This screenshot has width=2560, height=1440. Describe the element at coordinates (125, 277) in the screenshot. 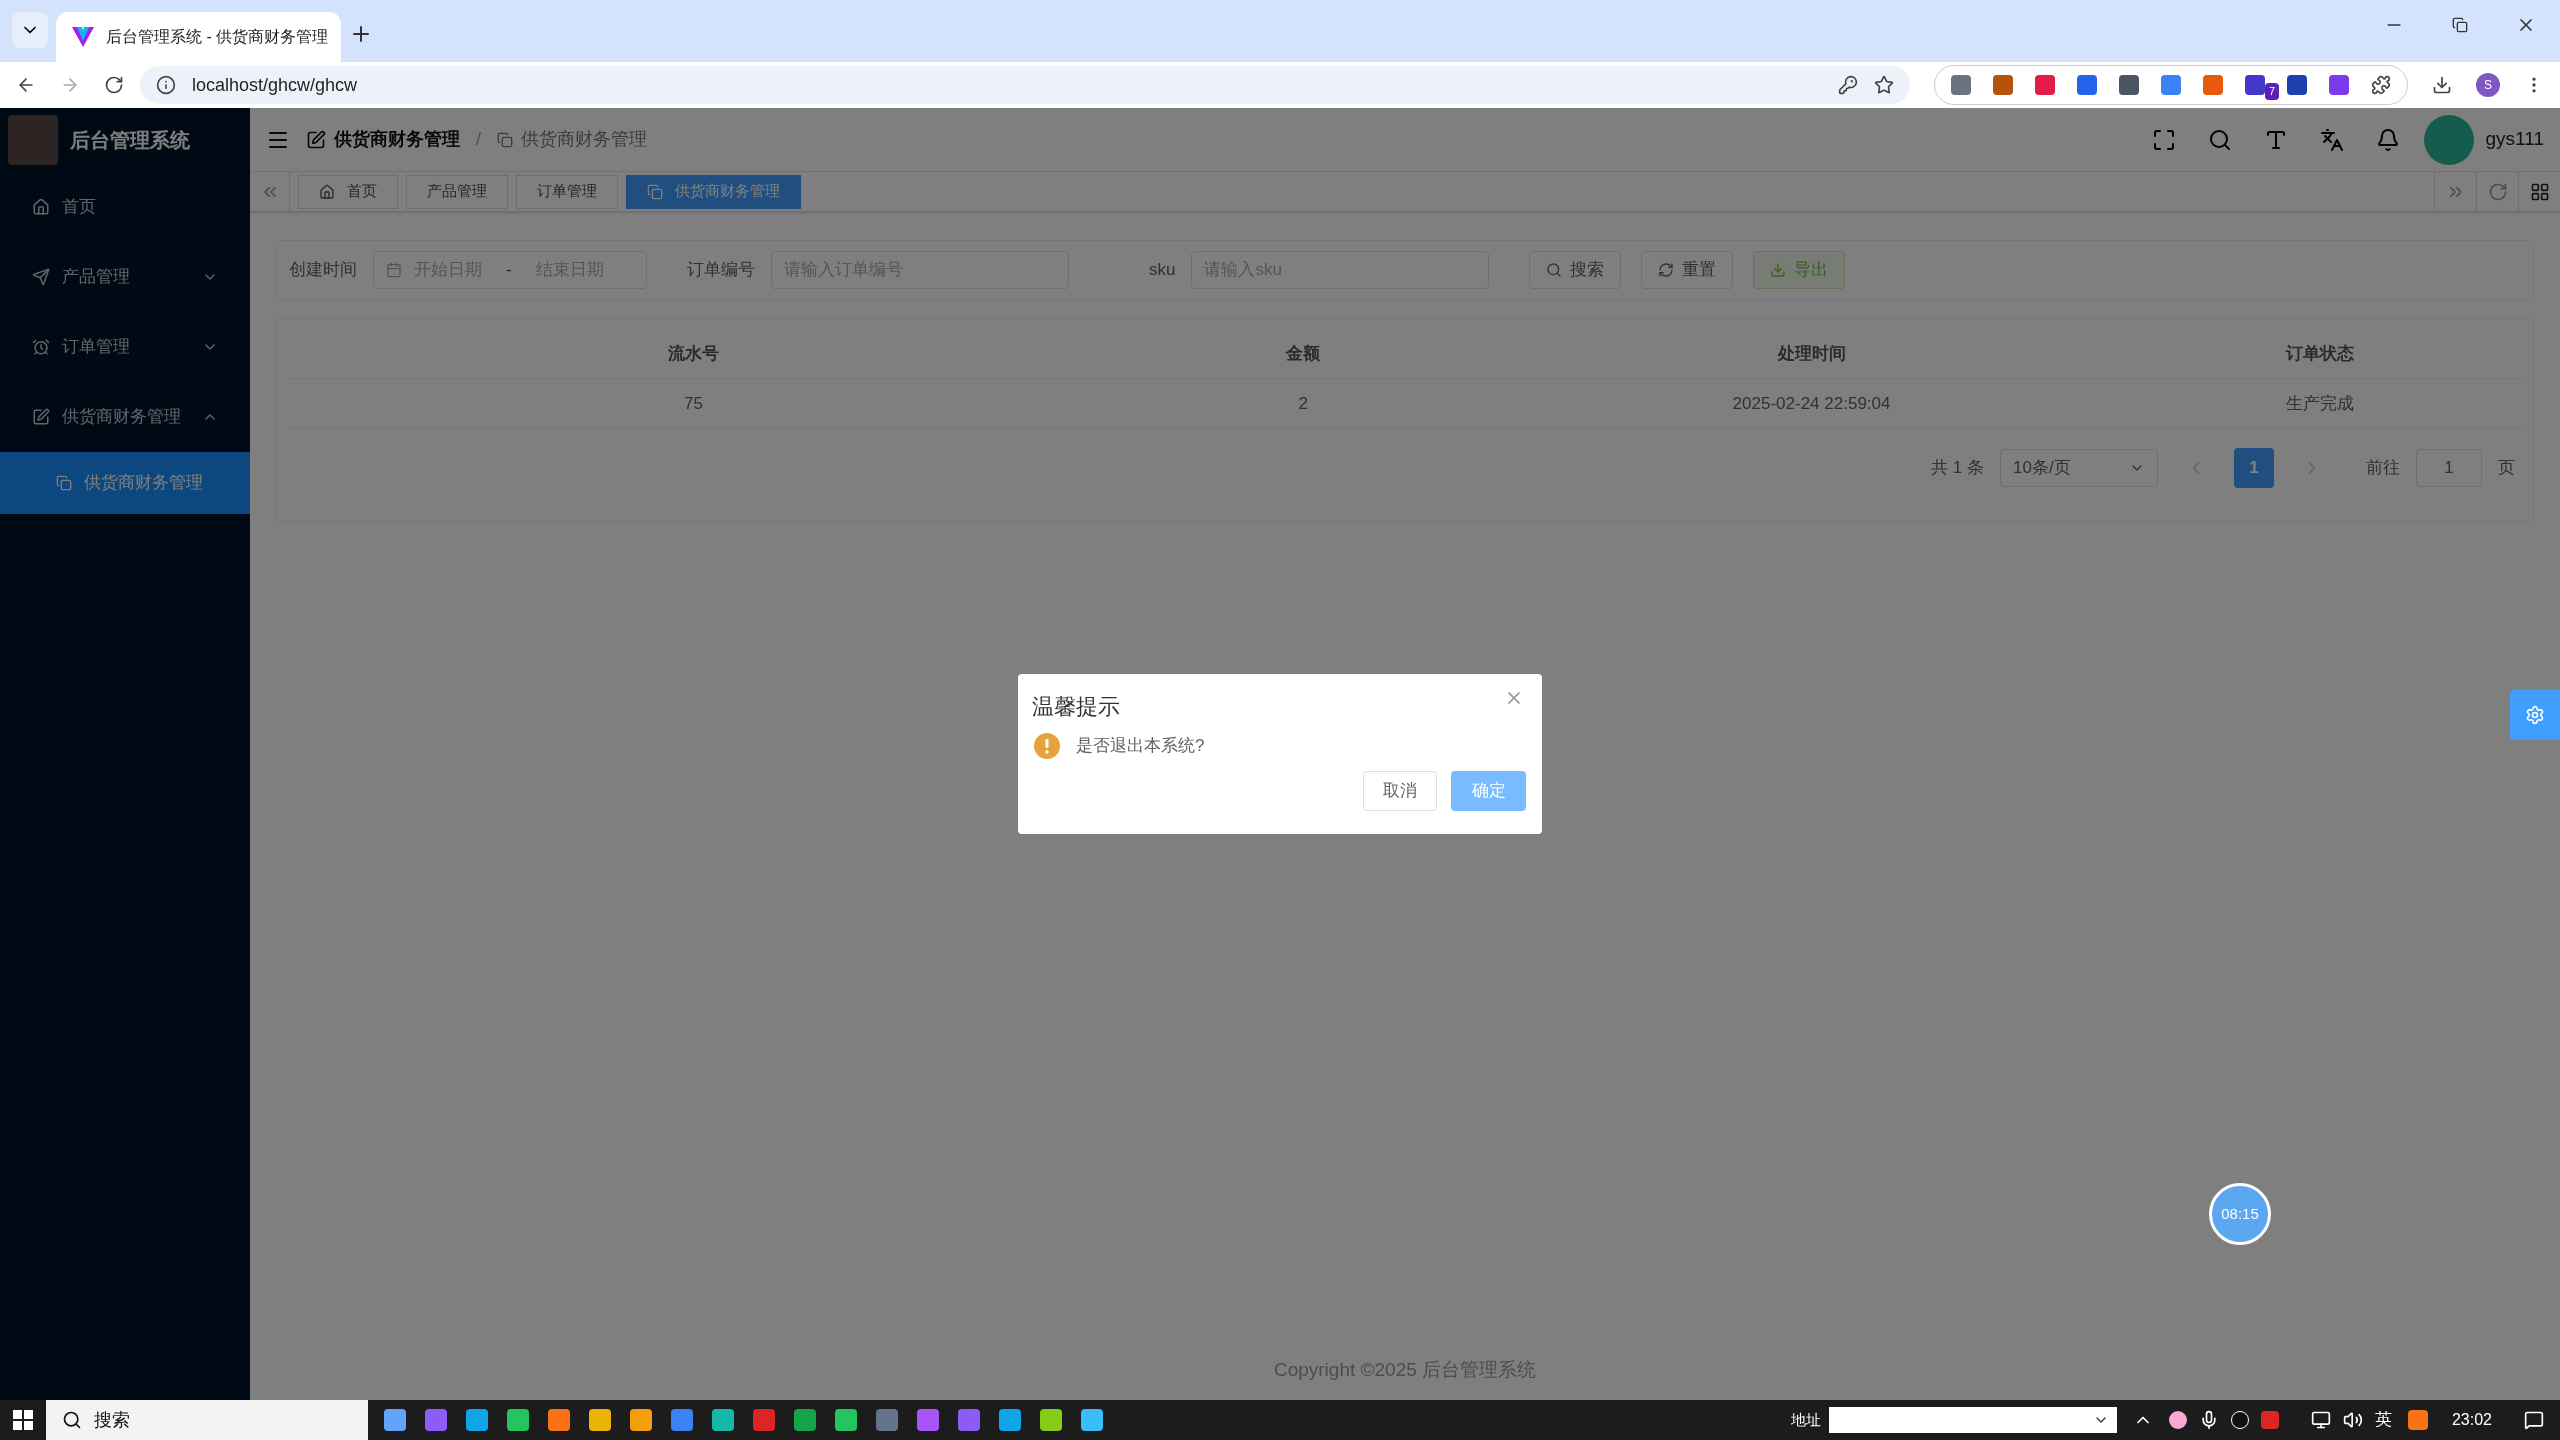

I see `sidebar-item: 产品管理` at that location.